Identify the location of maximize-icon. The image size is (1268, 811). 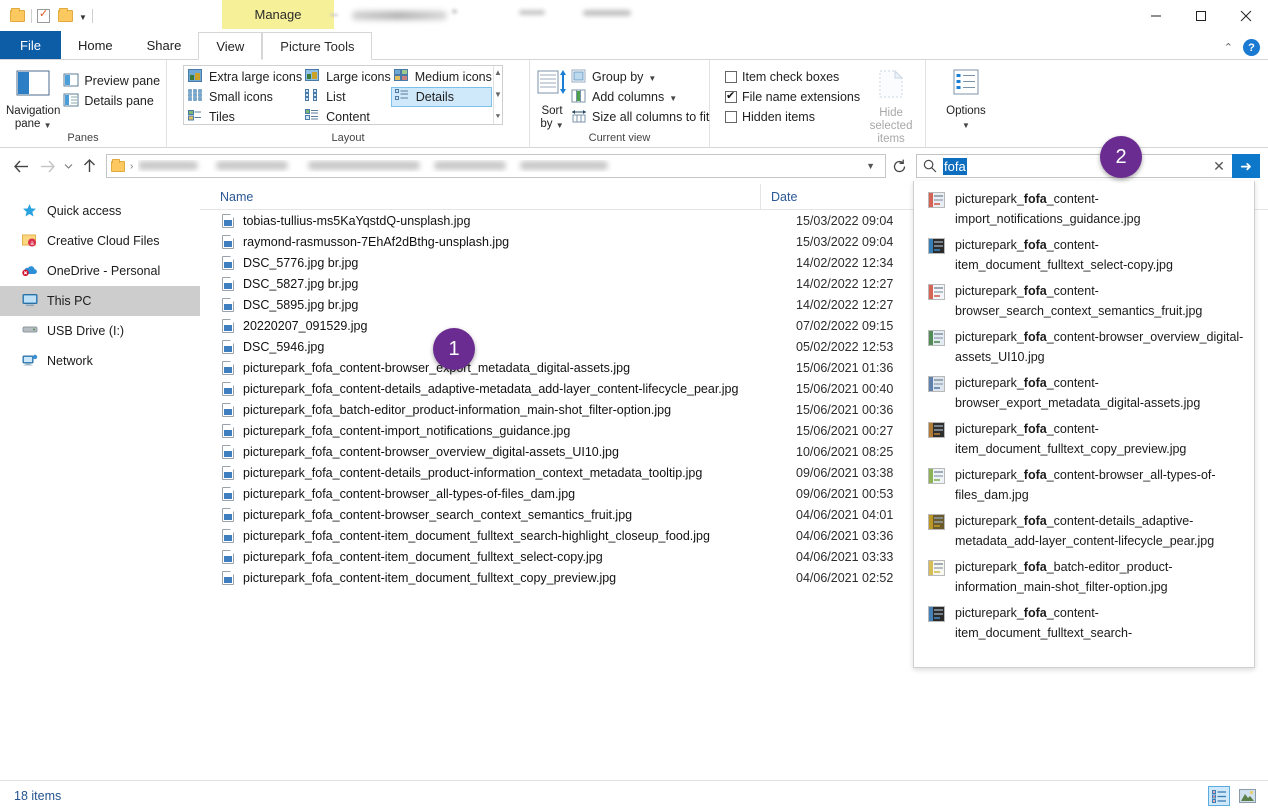
(1200, 16).